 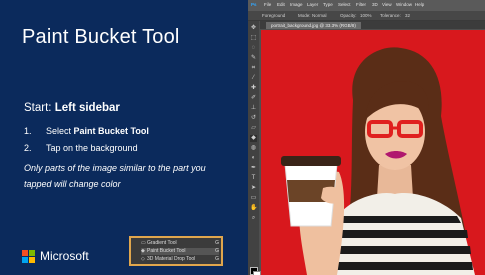 I want to click on menu-edit: Edit, so click(x=281, y=4).